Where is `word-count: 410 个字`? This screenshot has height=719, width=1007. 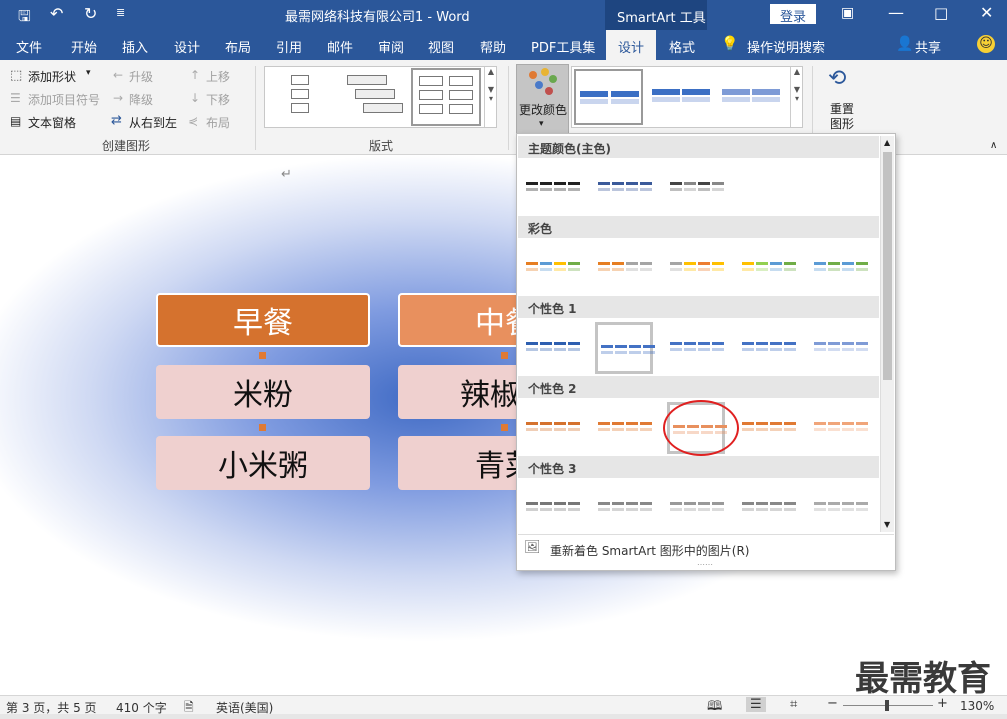 word-count: 410 个字 is located at coordinates (141, 707).